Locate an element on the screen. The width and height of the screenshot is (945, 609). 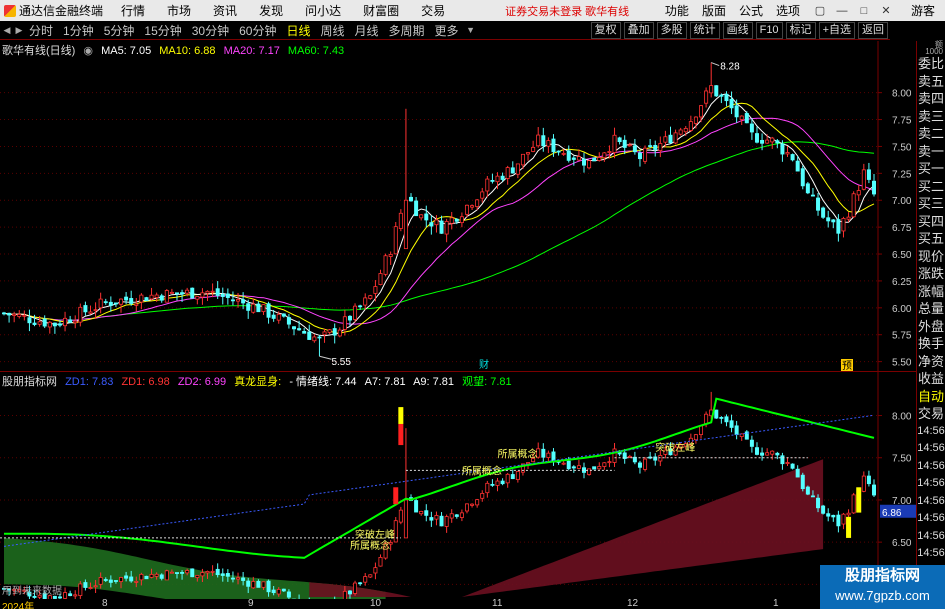
close-icon: ✕ is located at coordinates (886, 11).